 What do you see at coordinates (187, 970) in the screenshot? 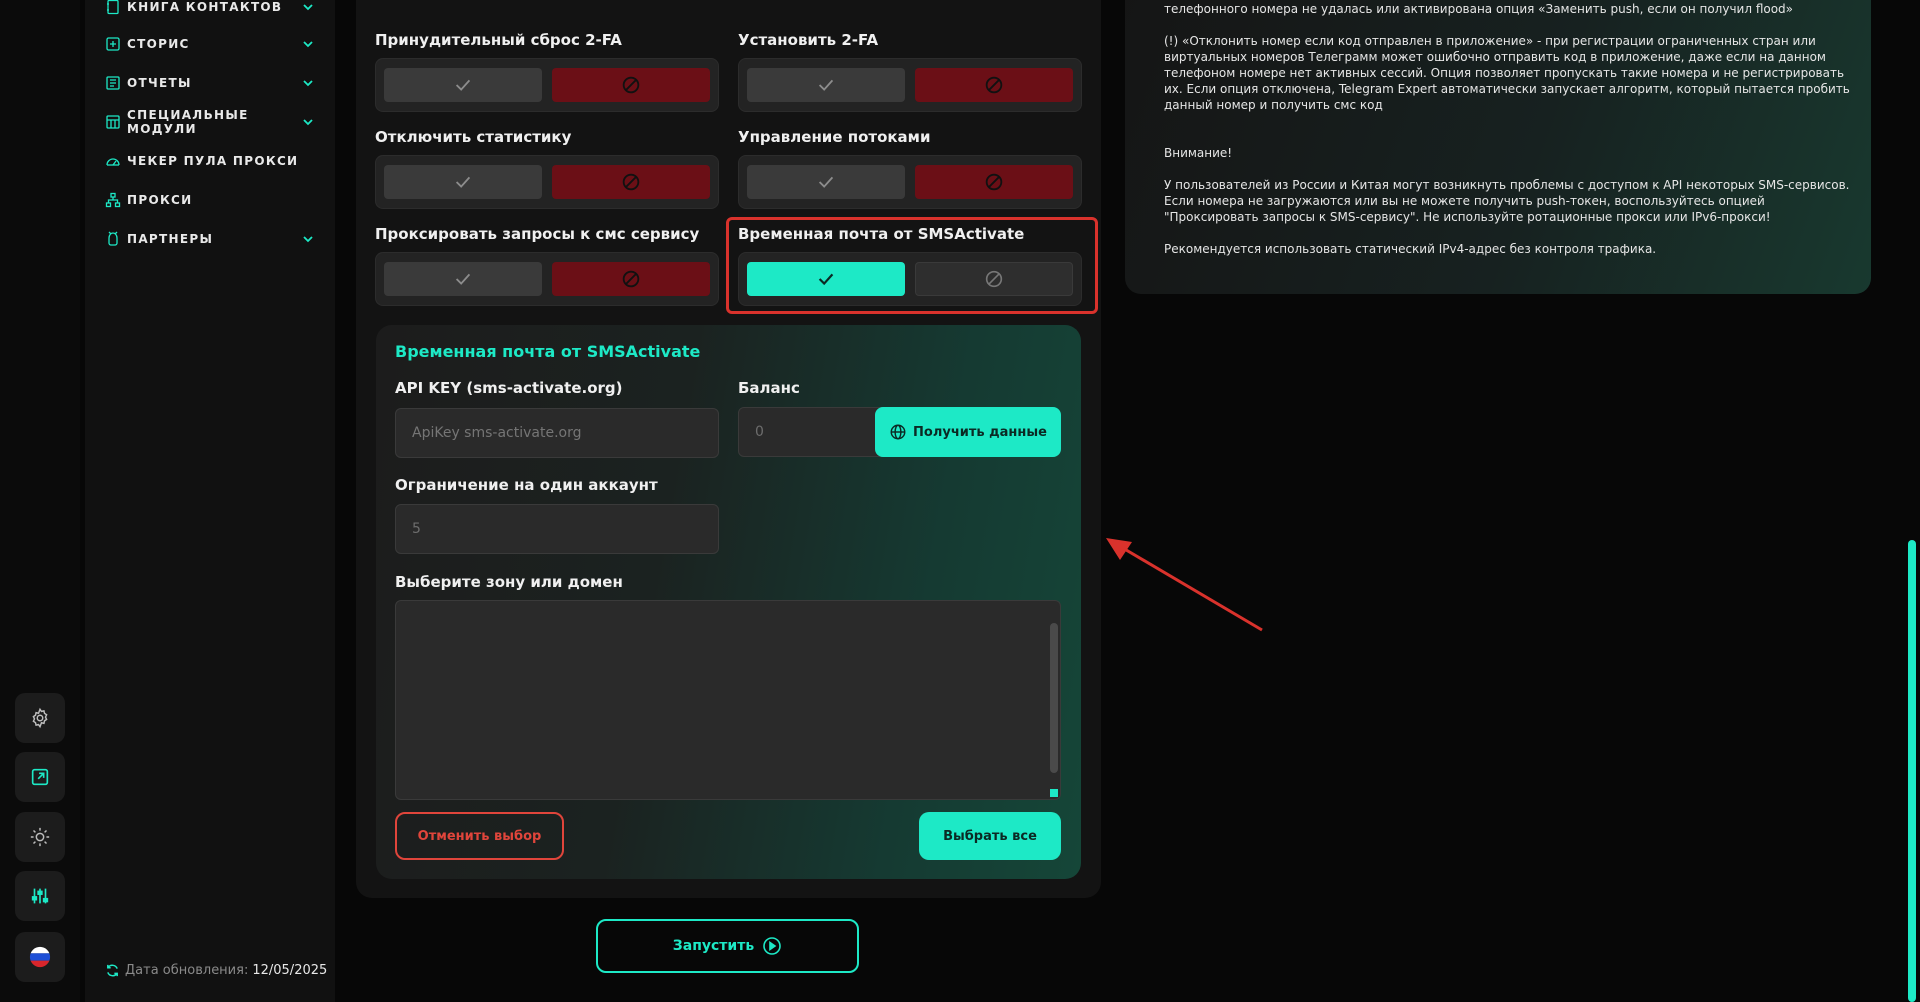
I see `update-label: Дата обновления:` at bounding box center [187, 970].